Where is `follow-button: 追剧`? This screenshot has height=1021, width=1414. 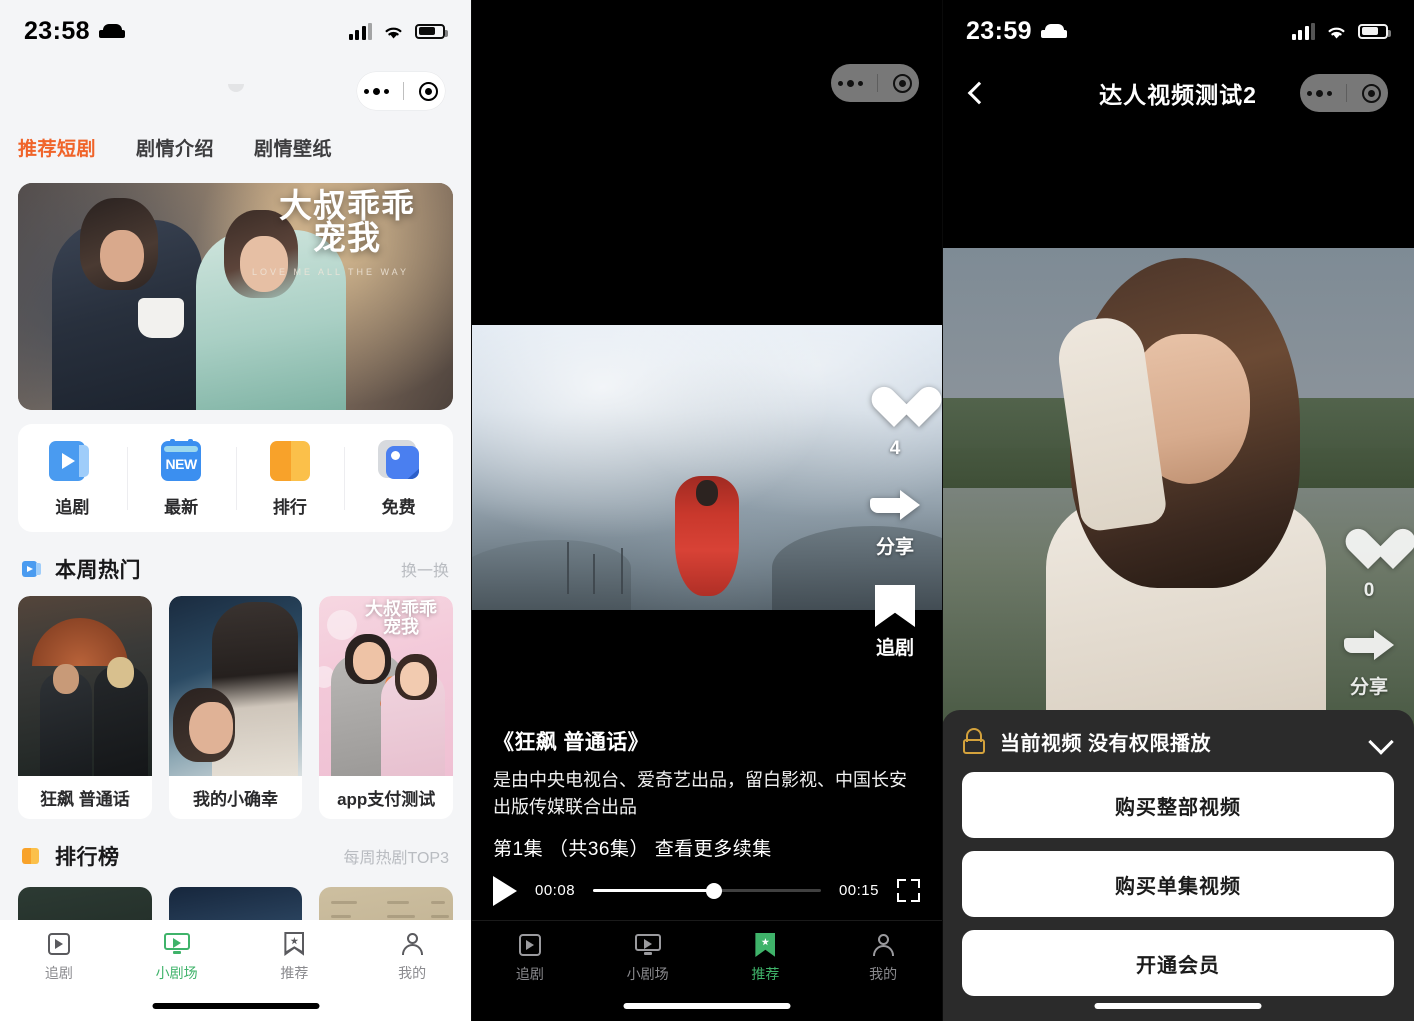 follow-button: 追剧 is located at coordinates (895, 622).